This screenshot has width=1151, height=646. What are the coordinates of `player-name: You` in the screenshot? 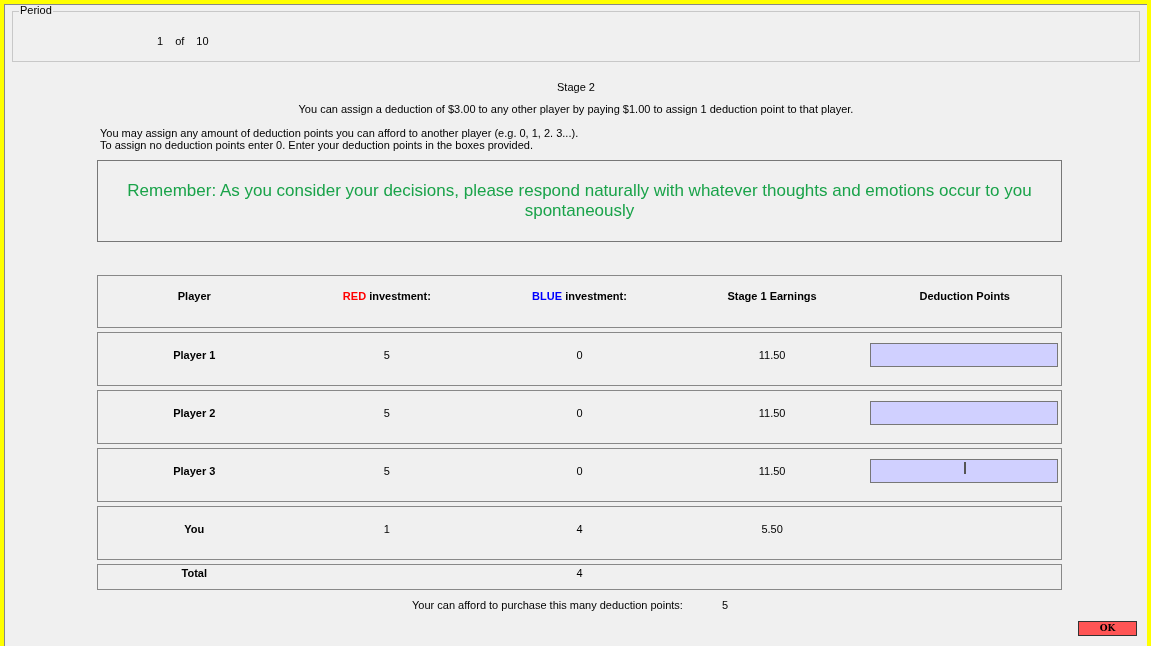 It's located at (194, 529).